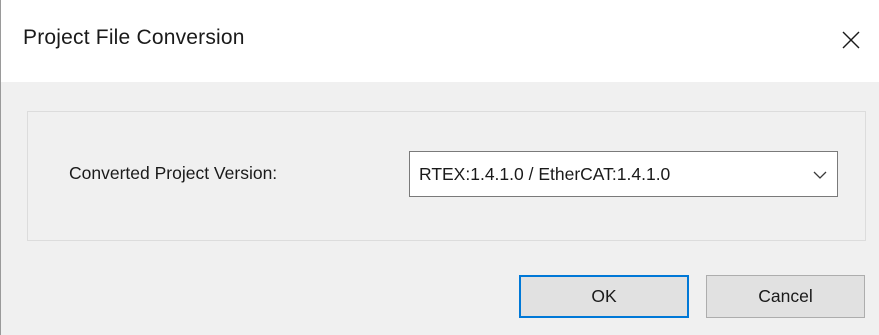 This screenshot has width=879, height=335. Describe the element at coordinates (785, 296) in the screenshot. I see `cancel-button: Cancel` at that location.